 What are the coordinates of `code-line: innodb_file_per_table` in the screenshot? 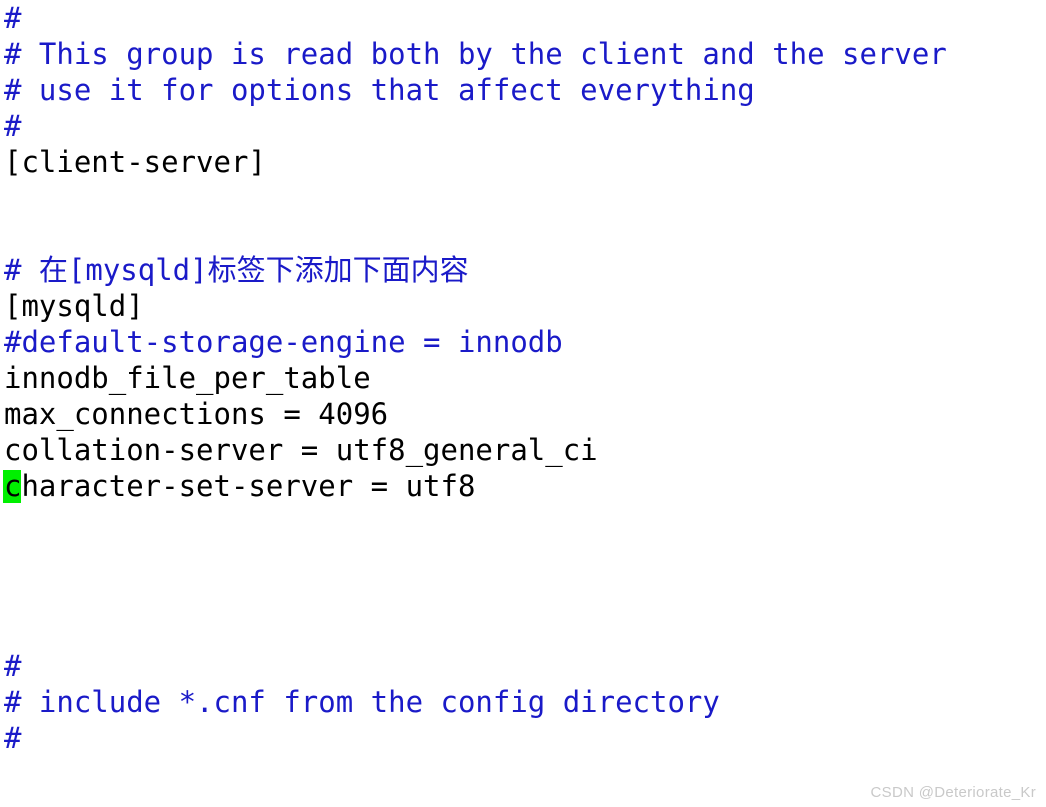 It's located at (524, 378).